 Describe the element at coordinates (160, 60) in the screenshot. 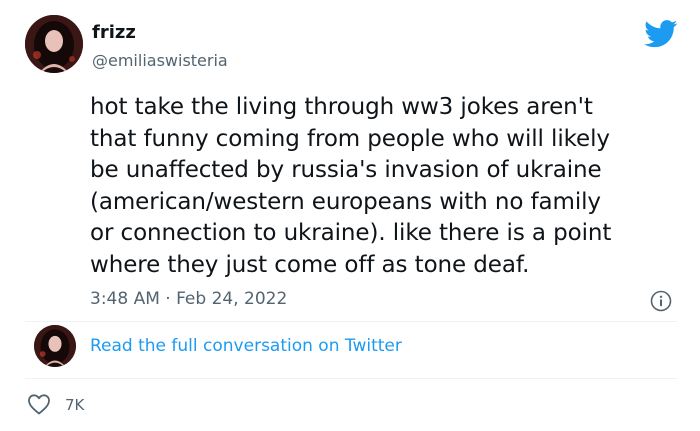

I see `user-handle: @emiliaswisteria` at that location.